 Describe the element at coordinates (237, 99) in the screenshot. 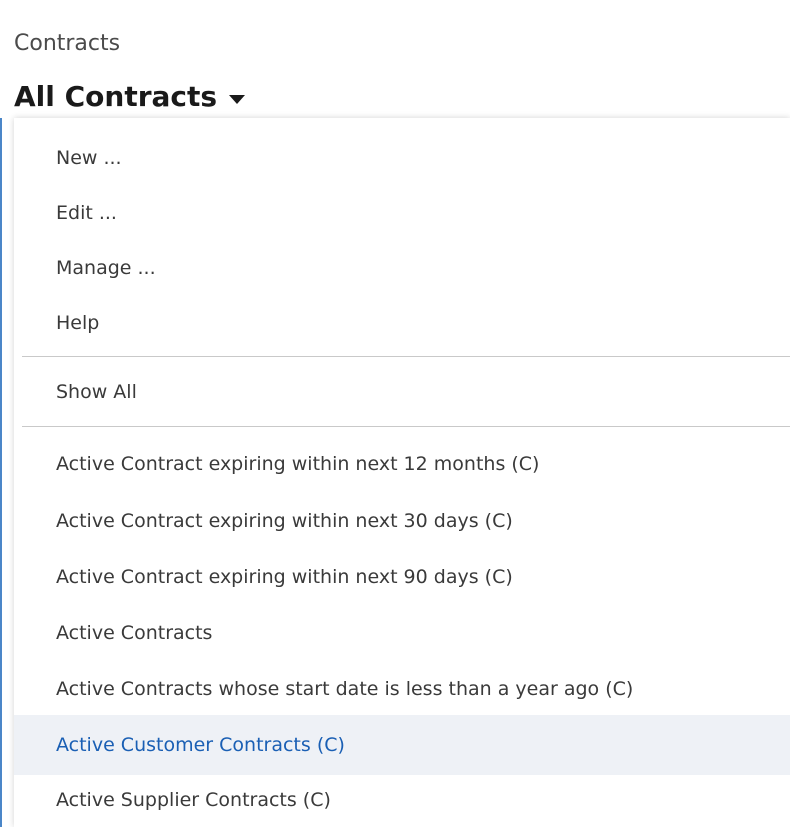

I see `caret-down-icon` at that location.